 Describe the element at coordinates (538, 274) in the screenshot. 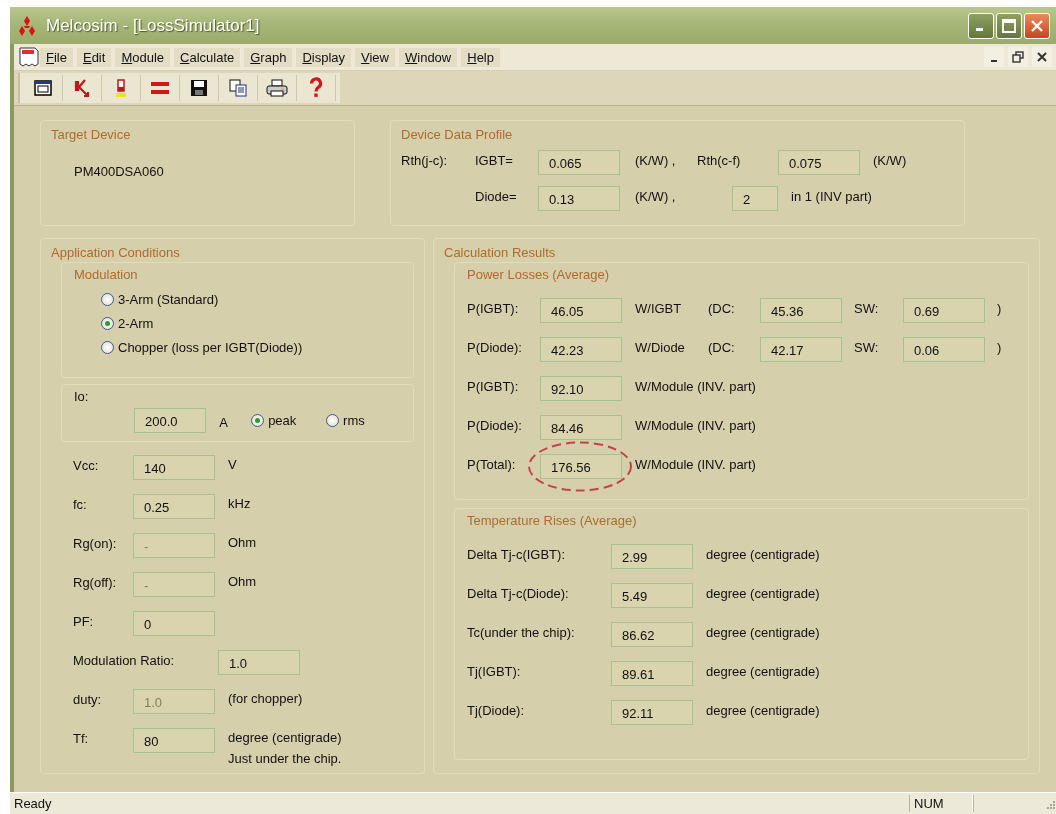

I see `group-title: Power Losses (Average)` at that location.